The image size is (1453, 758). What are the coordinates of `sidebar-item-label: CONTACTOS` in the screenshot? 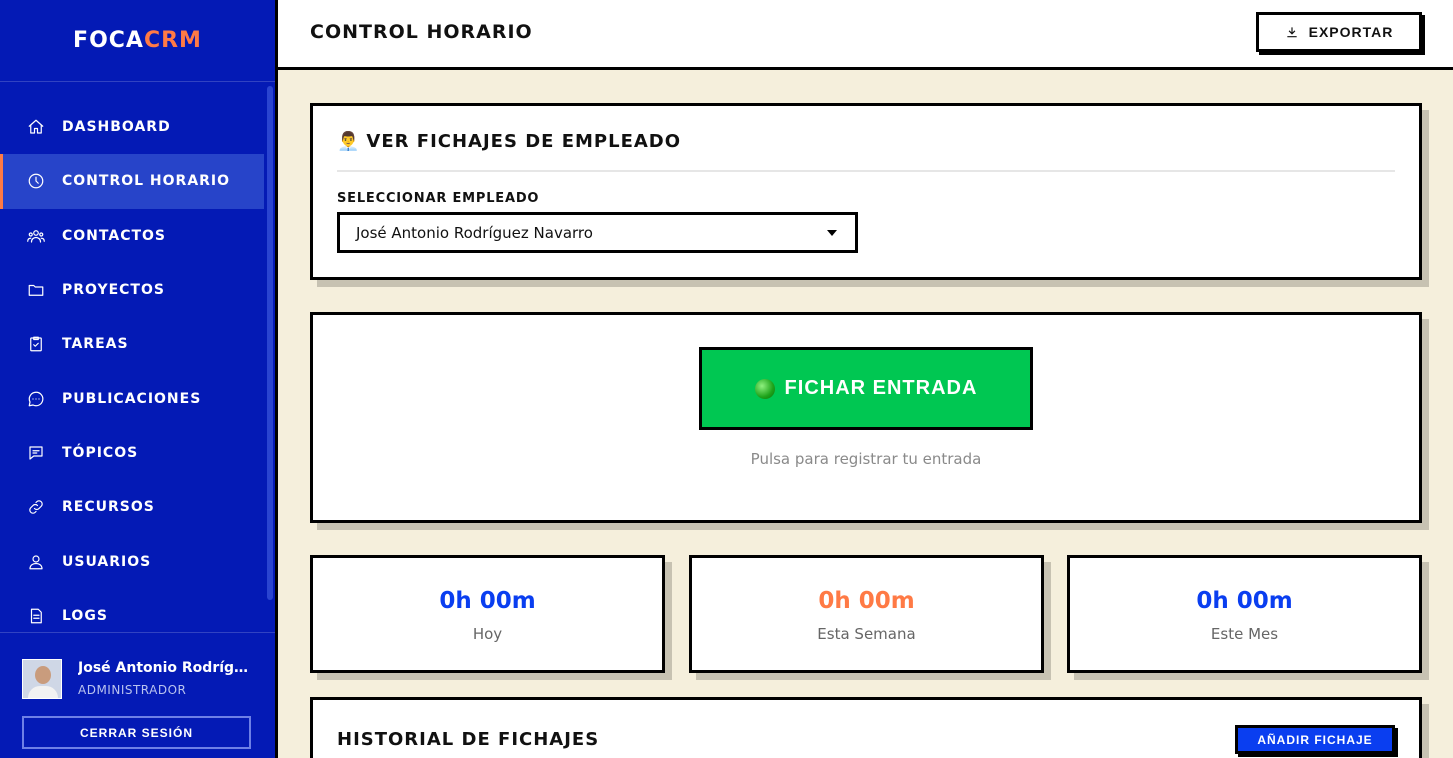 It's located at (114, 235).